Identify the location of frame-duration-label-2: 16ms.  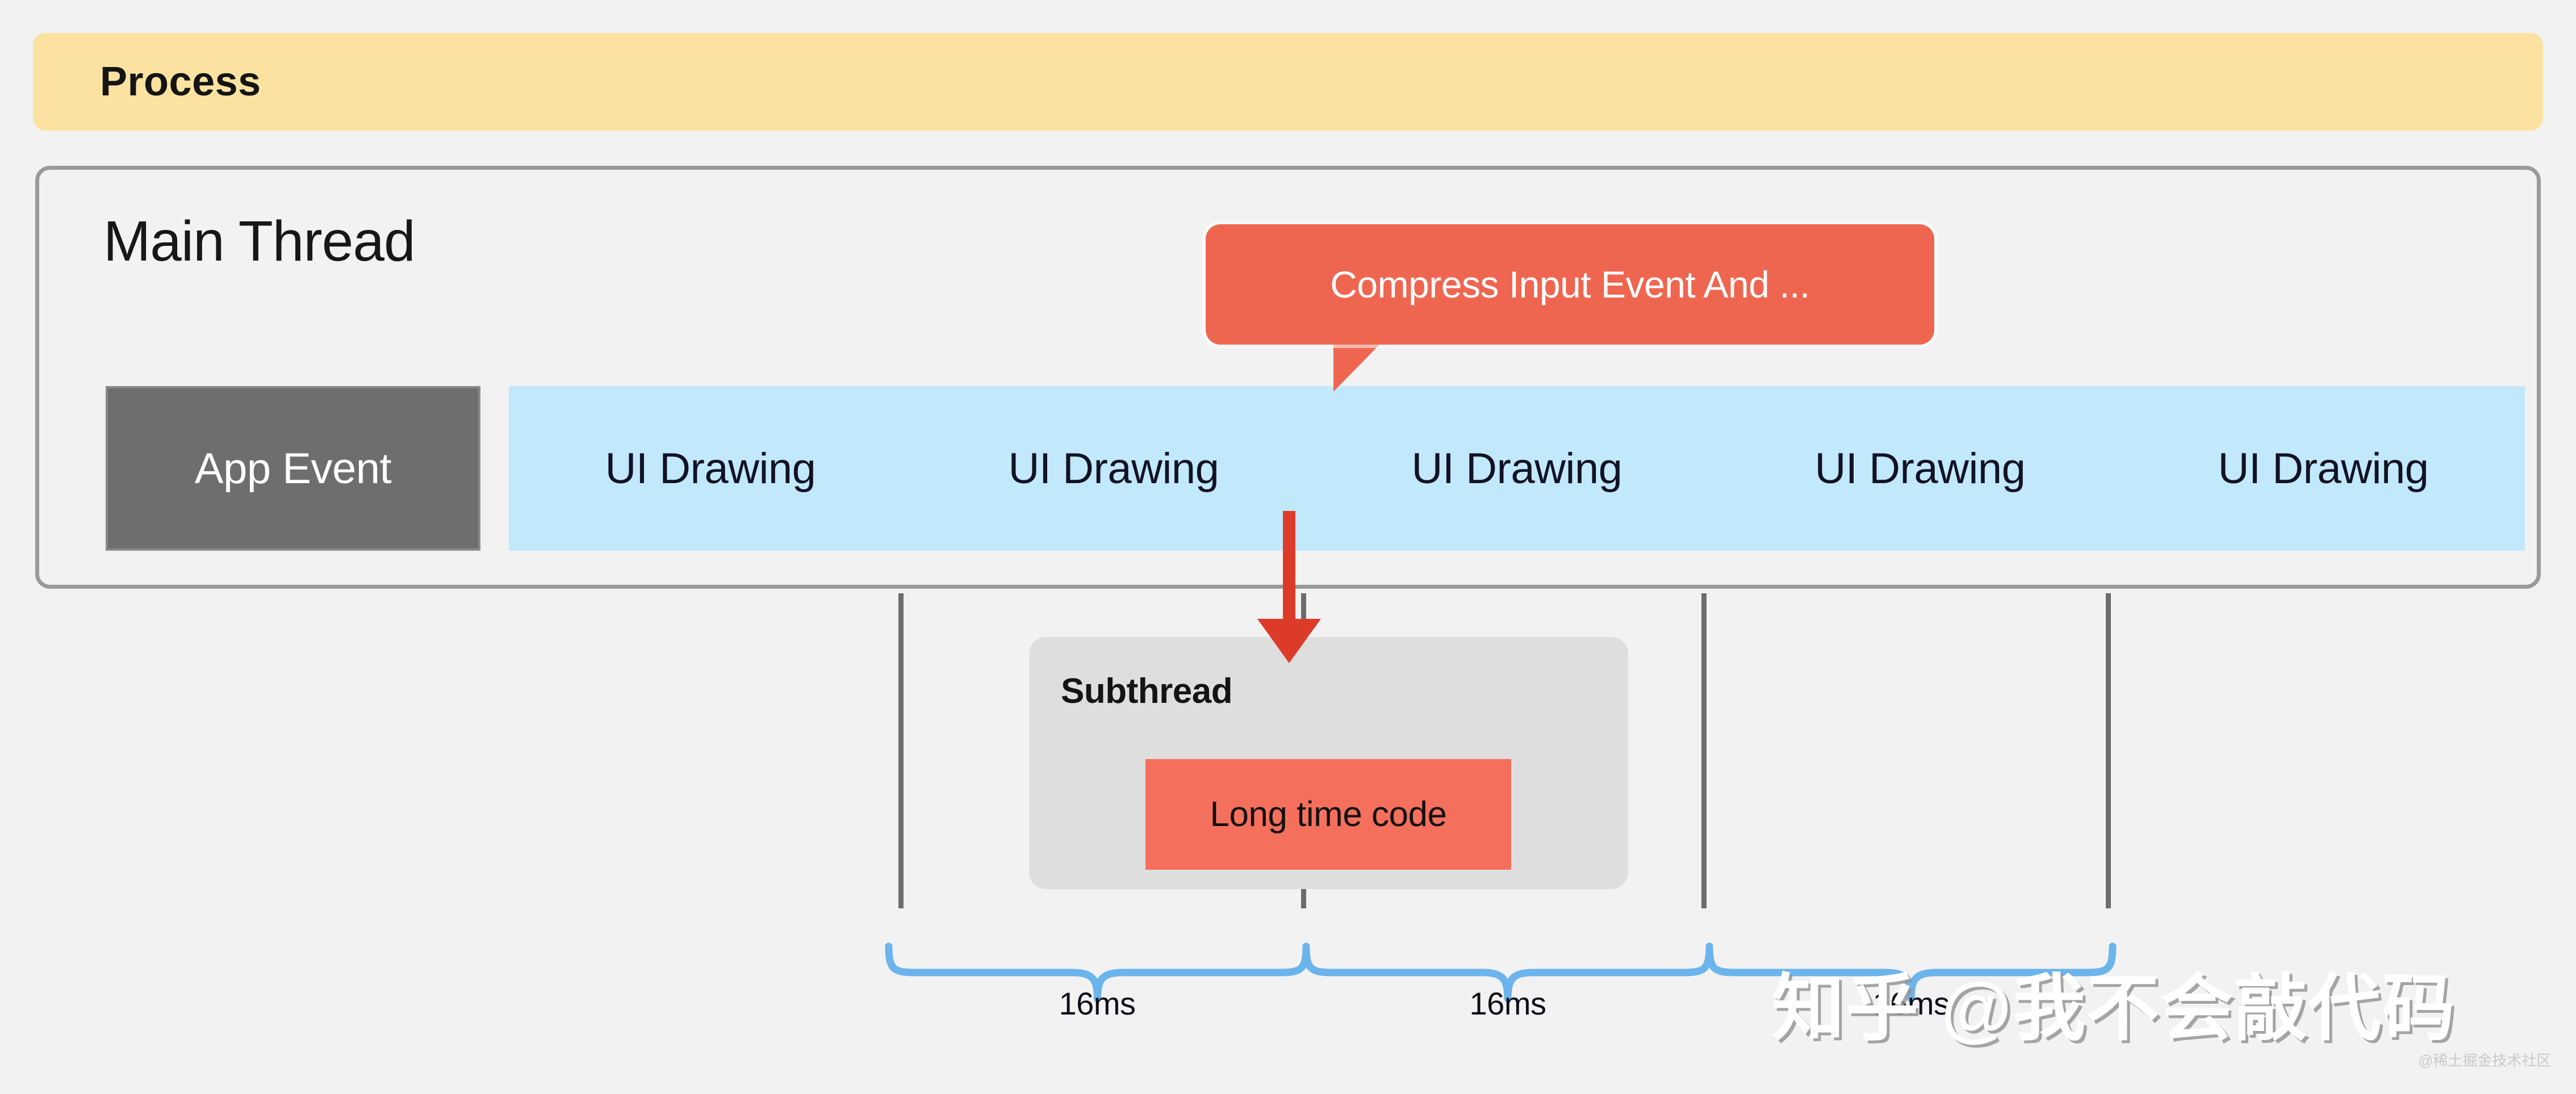
(1911, 1004).